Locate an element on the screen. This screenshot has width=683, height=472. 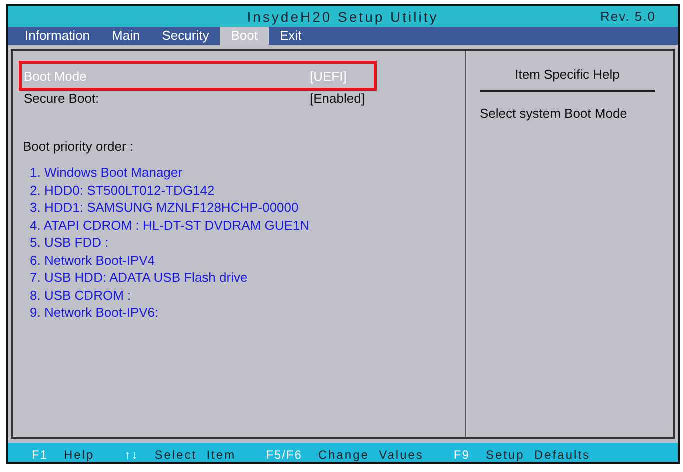
menu-tab: Security is located at coordinates (185, 36).